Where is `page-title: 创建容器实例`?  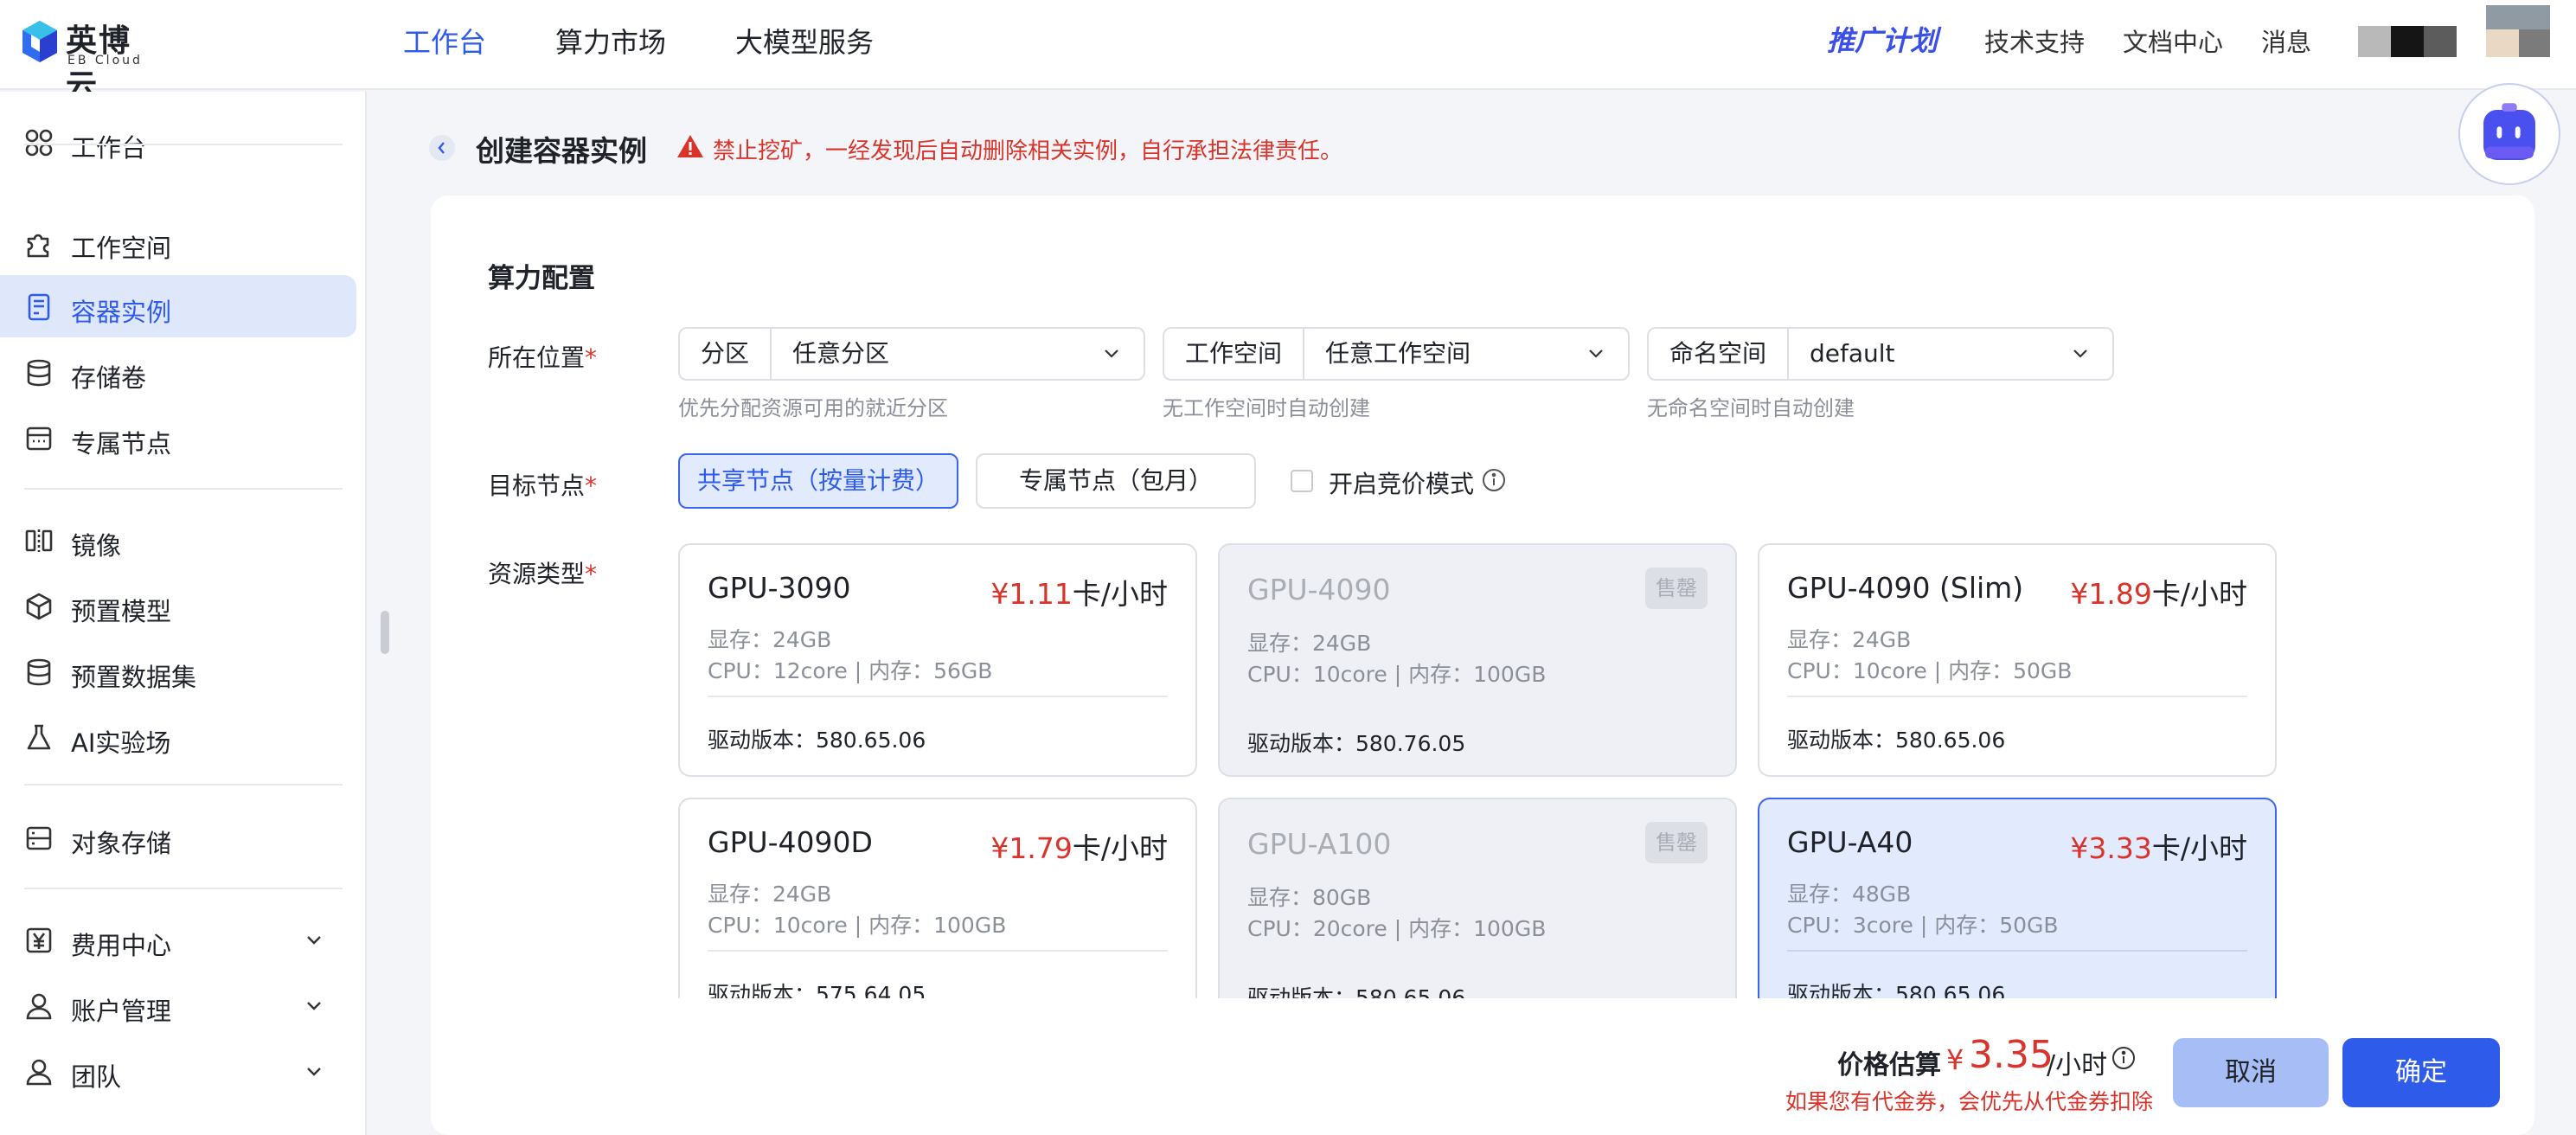
page-title: 创建容器实例 is located at coordinates (561, 151).